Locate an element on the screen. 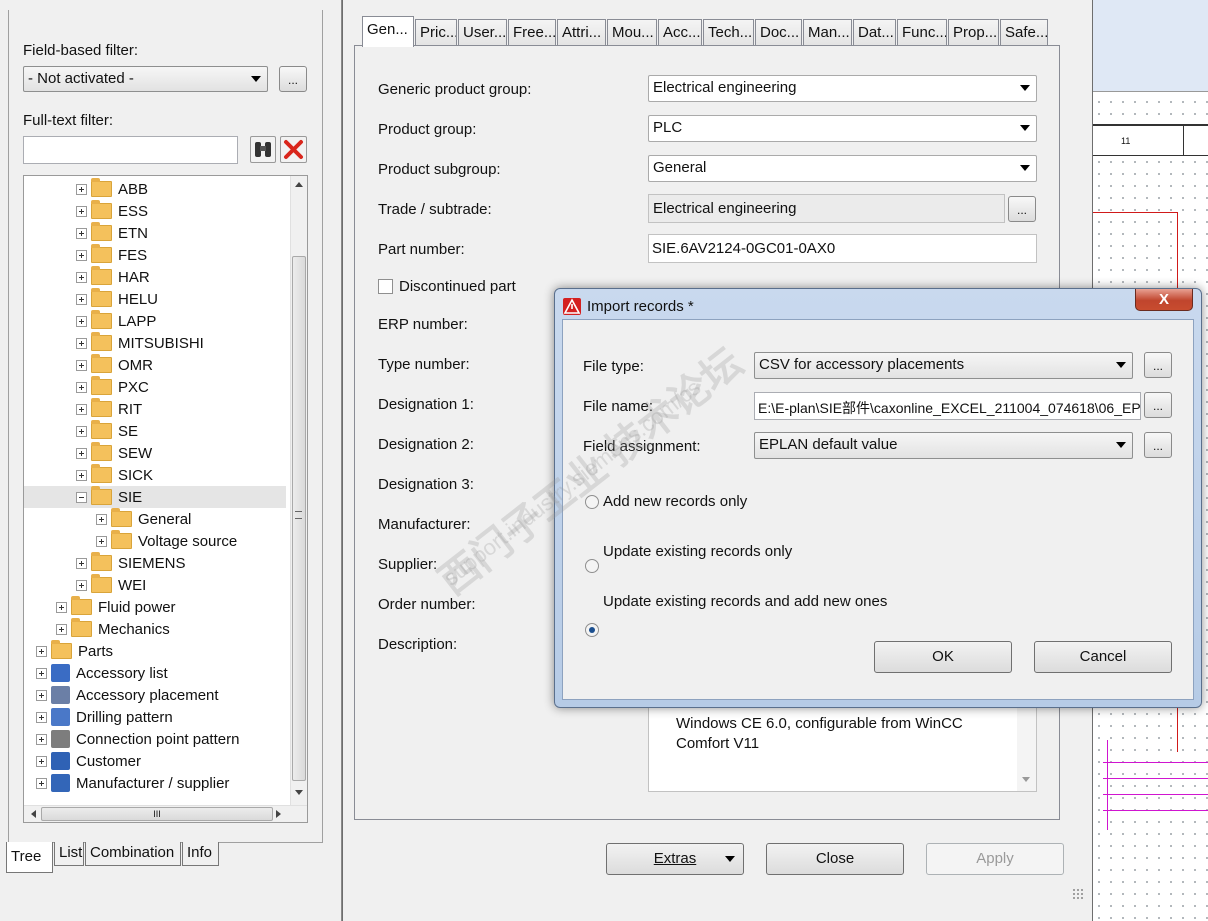 Image resolution: width=1208 pixels, height=921 pixels. tree-item: Customer is located at coordinates (155, 761).